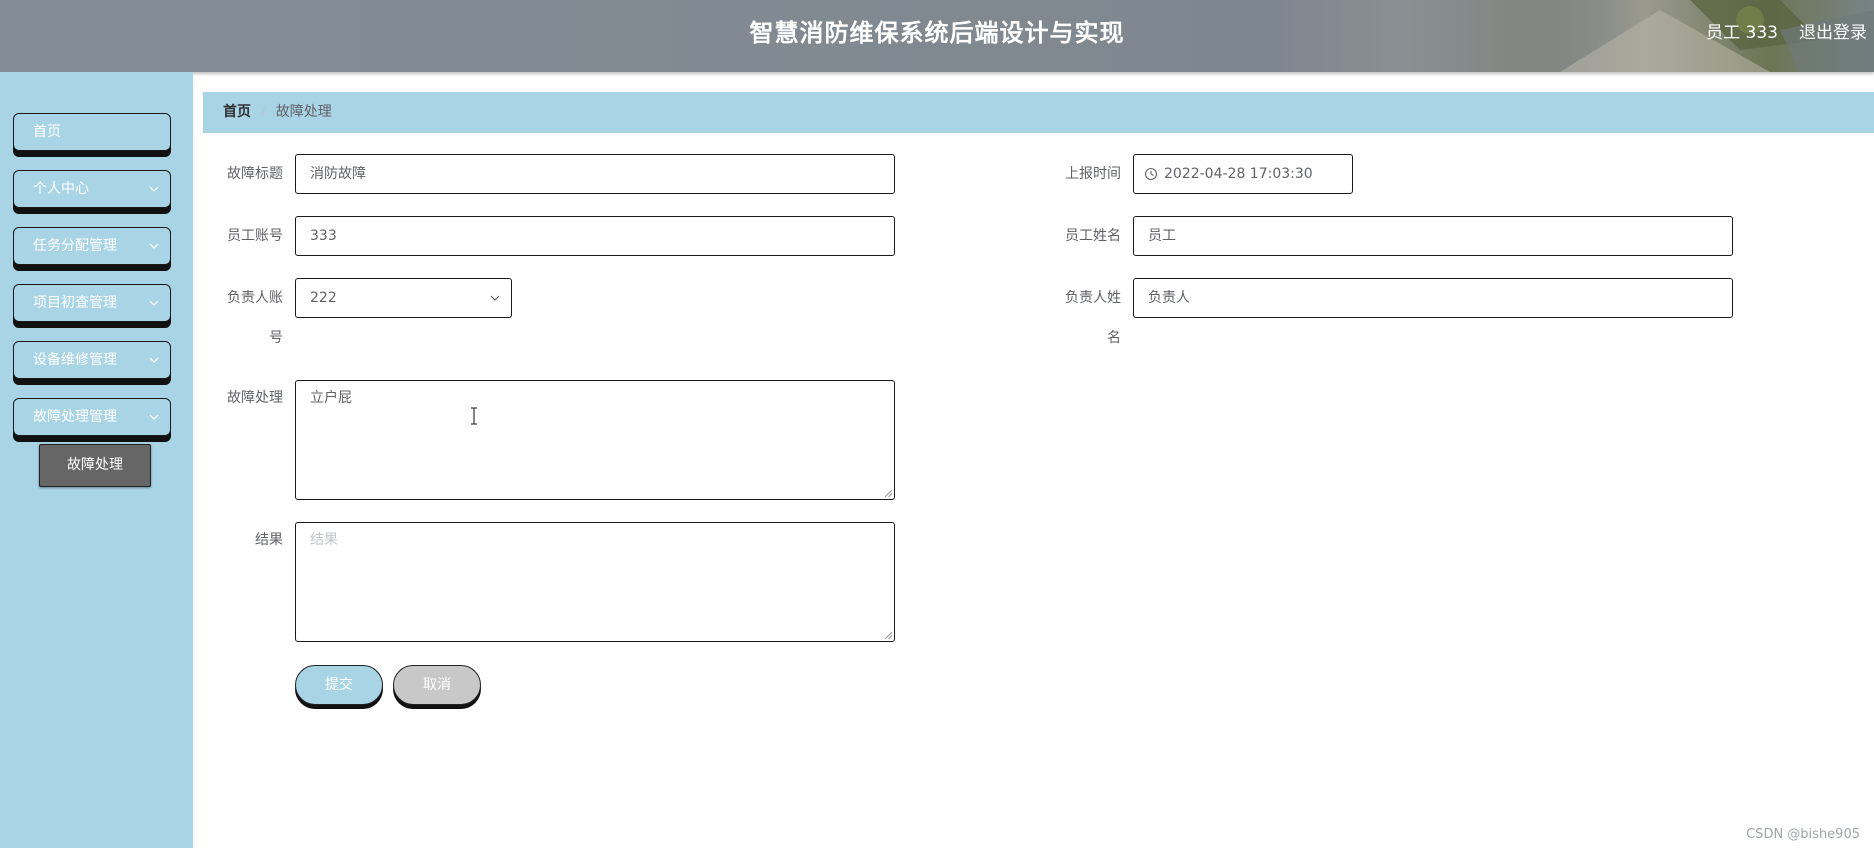 The width and height of the screenshot is (1874, 848). I want to click on sidebar-item-personal-center: 个人中心, so click(92, 189).